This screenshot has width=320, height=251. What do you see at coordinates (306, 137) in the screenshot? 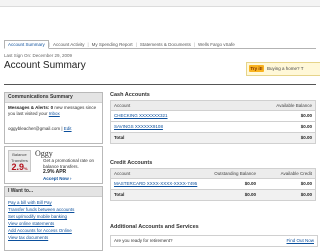
I see `cash-total: $0.00` at bounding box center [306, 137].